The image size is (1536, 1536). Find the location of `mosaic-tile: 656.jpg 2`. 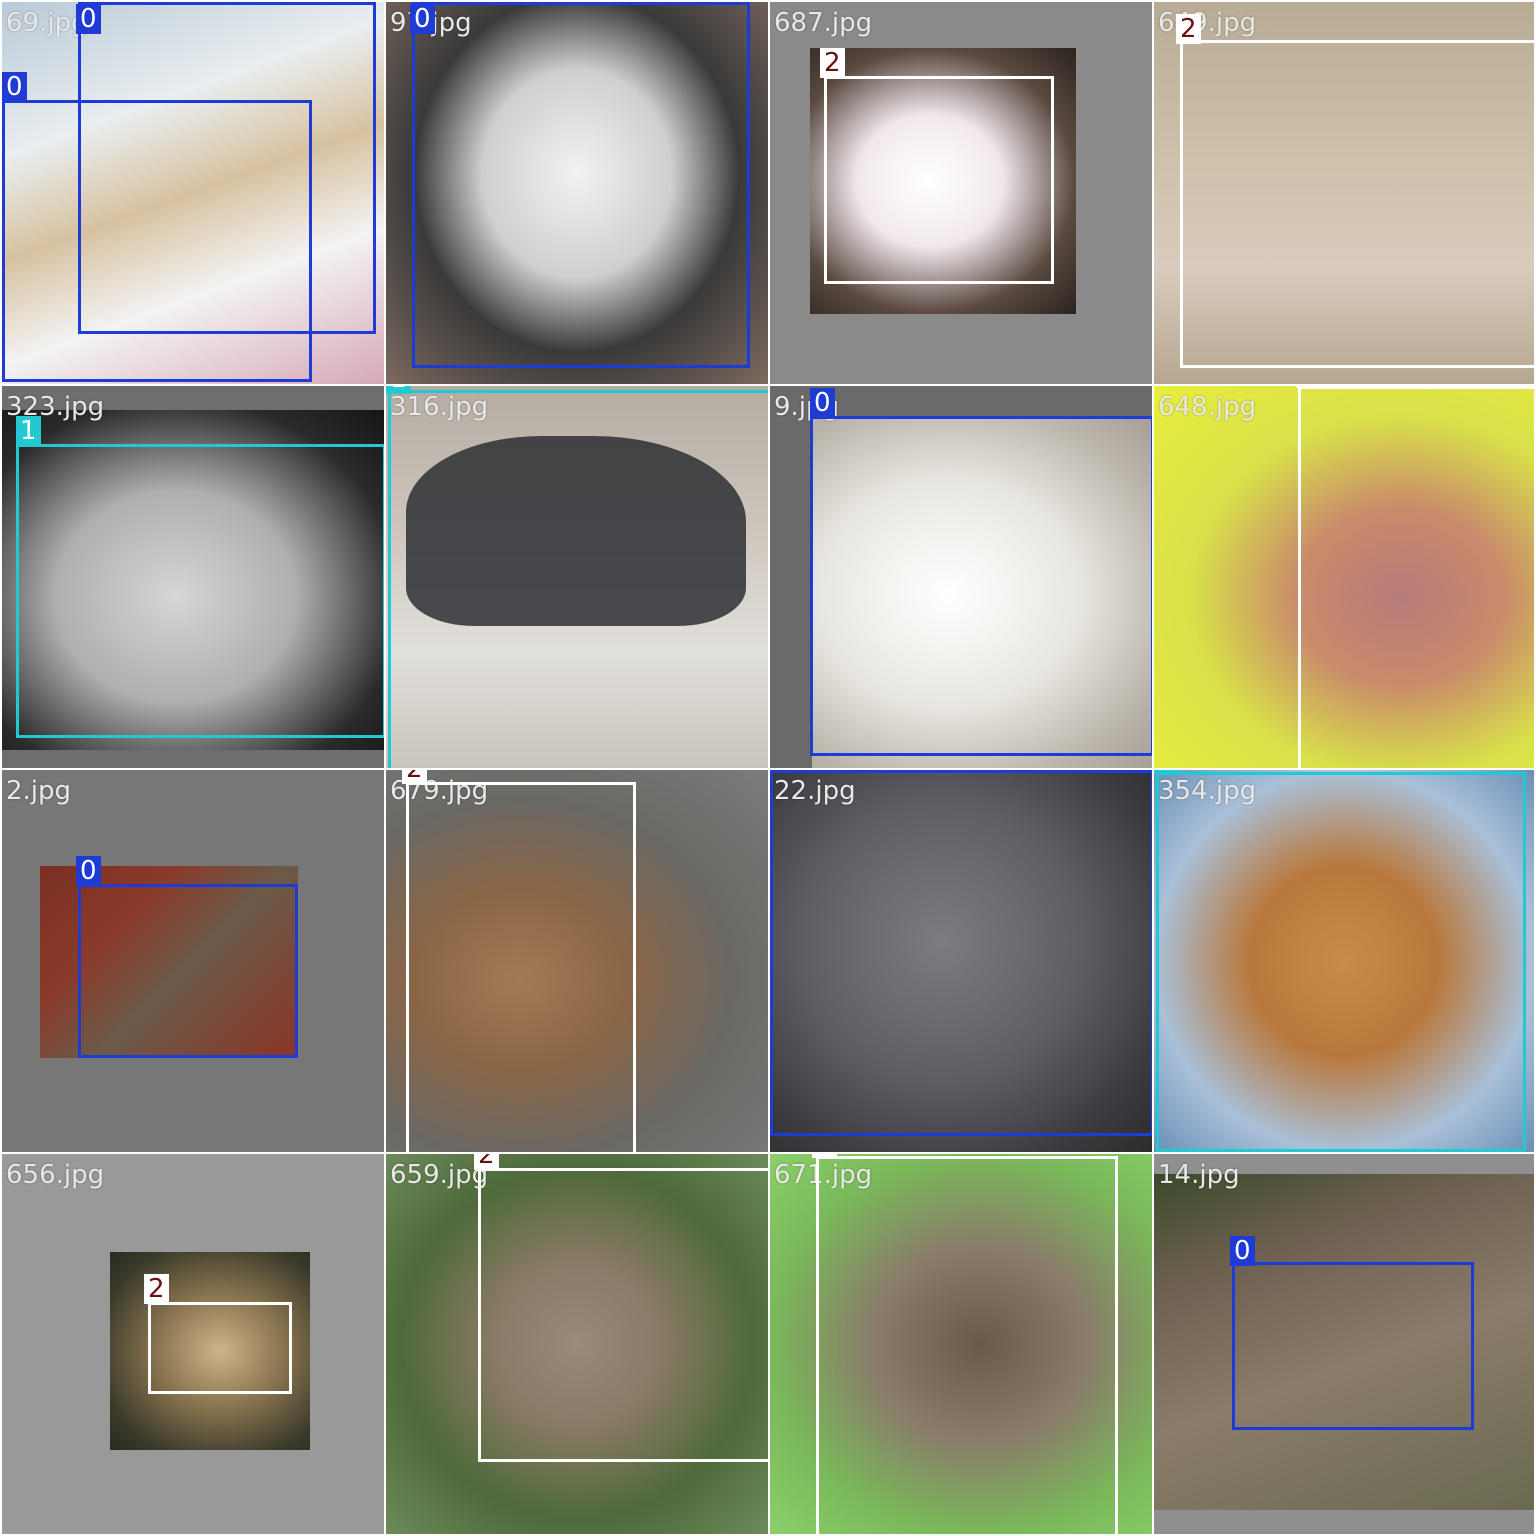

mosaic-tile: 656.jpg 2 is located at coordinates (193, 1344).